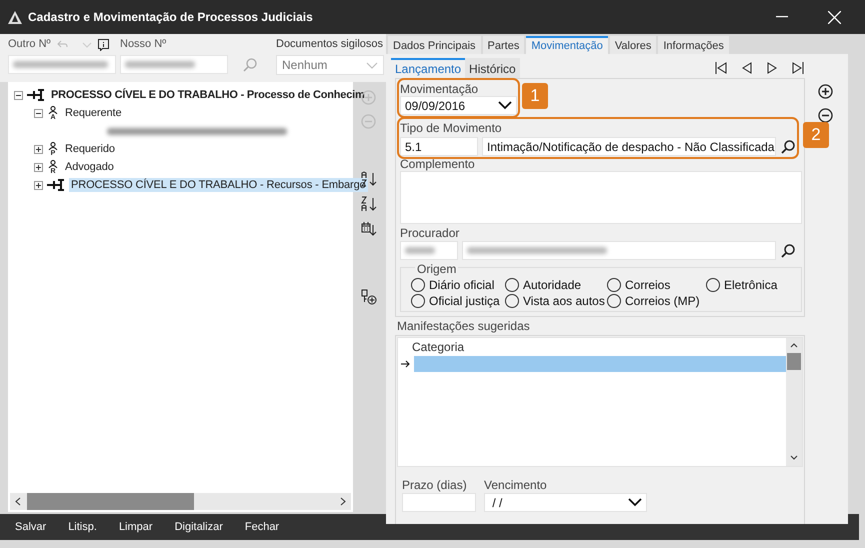  Describe the element at coordinates (747, 68) in the screenshot. I see `previous-record-icon` at that location.